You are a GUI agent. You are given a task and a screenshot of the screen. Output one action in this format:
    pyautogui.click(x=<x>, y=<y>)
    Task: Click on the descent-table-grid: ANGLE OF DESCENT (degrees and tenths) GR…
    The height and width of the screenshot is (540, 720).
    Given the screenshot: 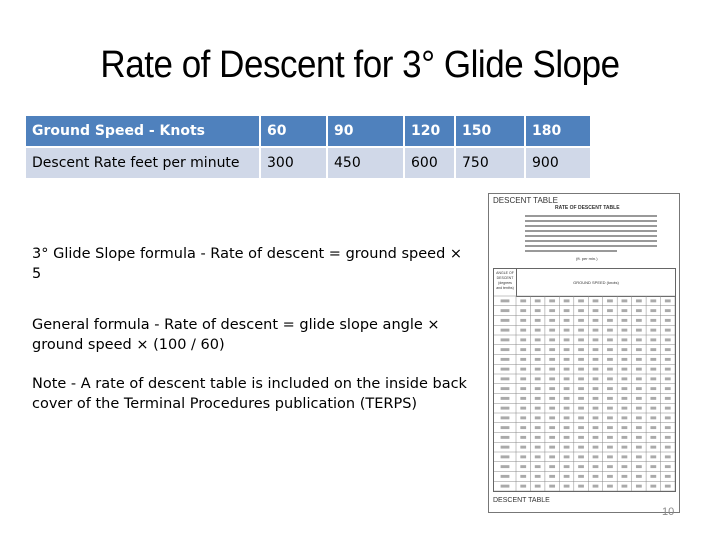 What is the action you would take?
    pyautogui.click(x=584, y=380)
    